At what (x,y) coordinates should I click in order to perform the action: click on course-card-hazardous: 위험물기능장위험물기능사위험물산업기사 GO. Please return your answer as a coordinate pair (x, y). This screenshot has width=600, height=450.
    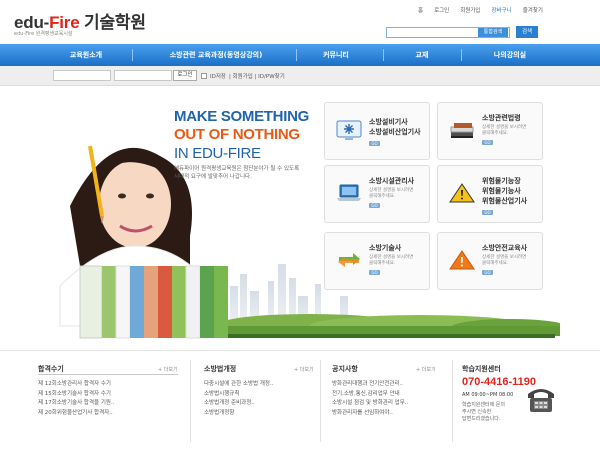
    Looking at the image, I should click on (490, 194).